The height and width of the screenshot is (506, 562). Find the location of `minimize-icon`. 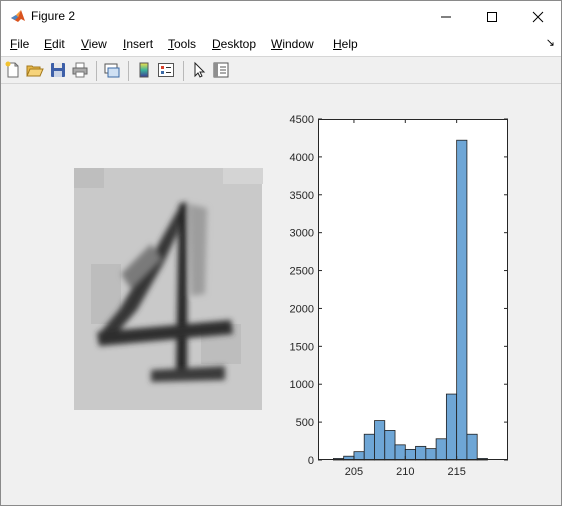

minimize-icon is located at coordinates (446, 17).